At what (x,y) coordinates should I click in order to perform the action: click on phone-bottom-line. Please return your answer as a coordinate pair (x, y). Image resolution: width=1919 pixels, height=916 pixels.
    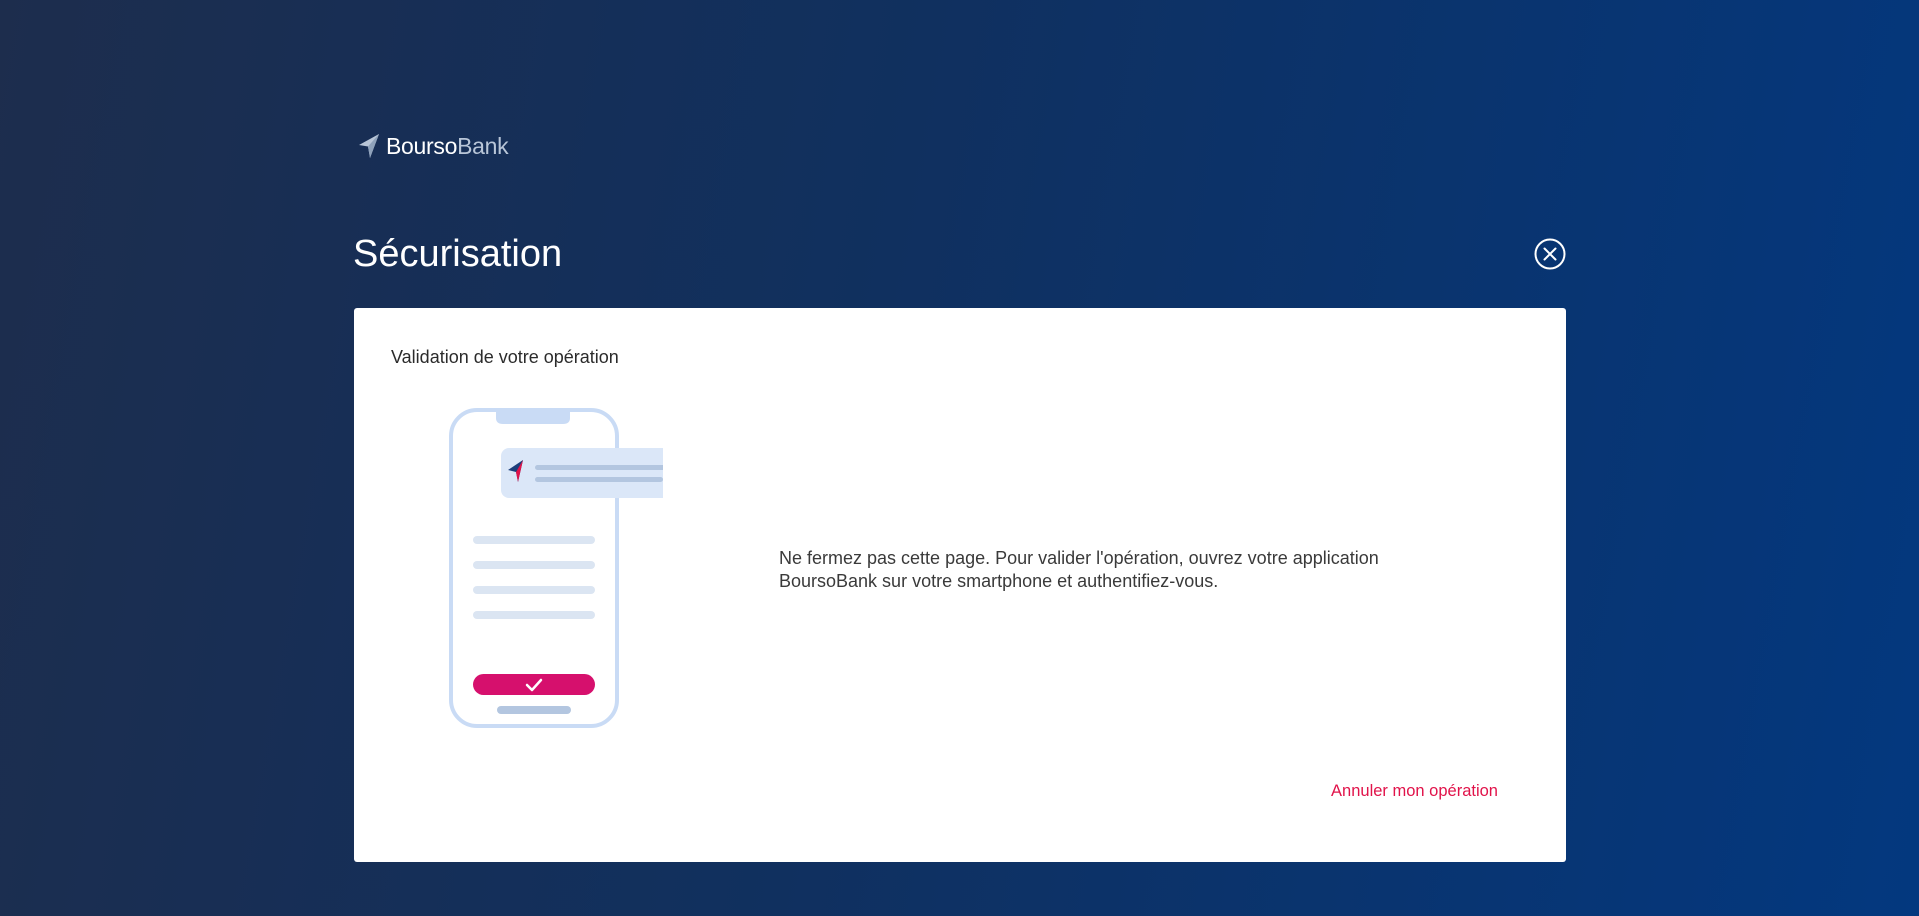
    Looking at the image, I should click on (534, 710).